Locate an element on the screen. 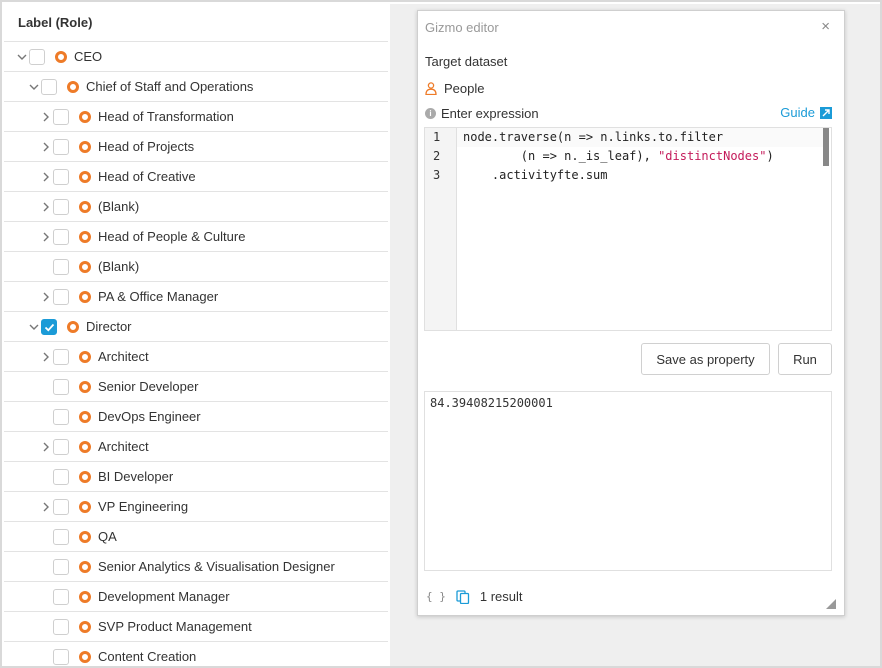 This screenshot has width=882, height=668. tree-row: Head of Transformation is located at coordinates (196, 117).